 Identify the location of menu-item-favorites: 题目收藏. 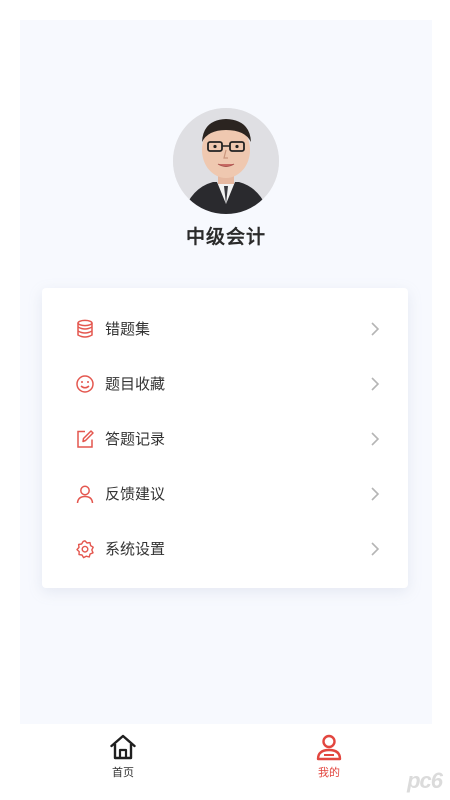
(225, 383).